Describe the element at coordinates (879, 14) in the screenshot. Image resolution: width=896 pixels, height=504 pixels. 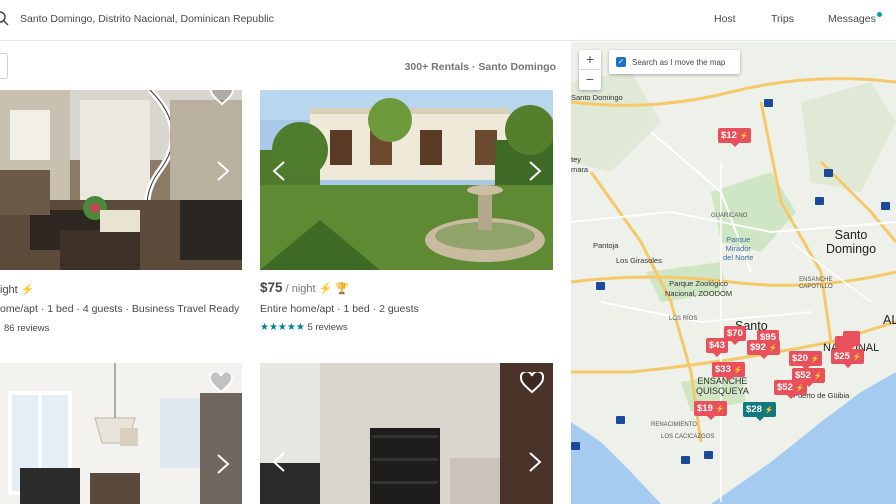
I see `unread-indicator` at that location.